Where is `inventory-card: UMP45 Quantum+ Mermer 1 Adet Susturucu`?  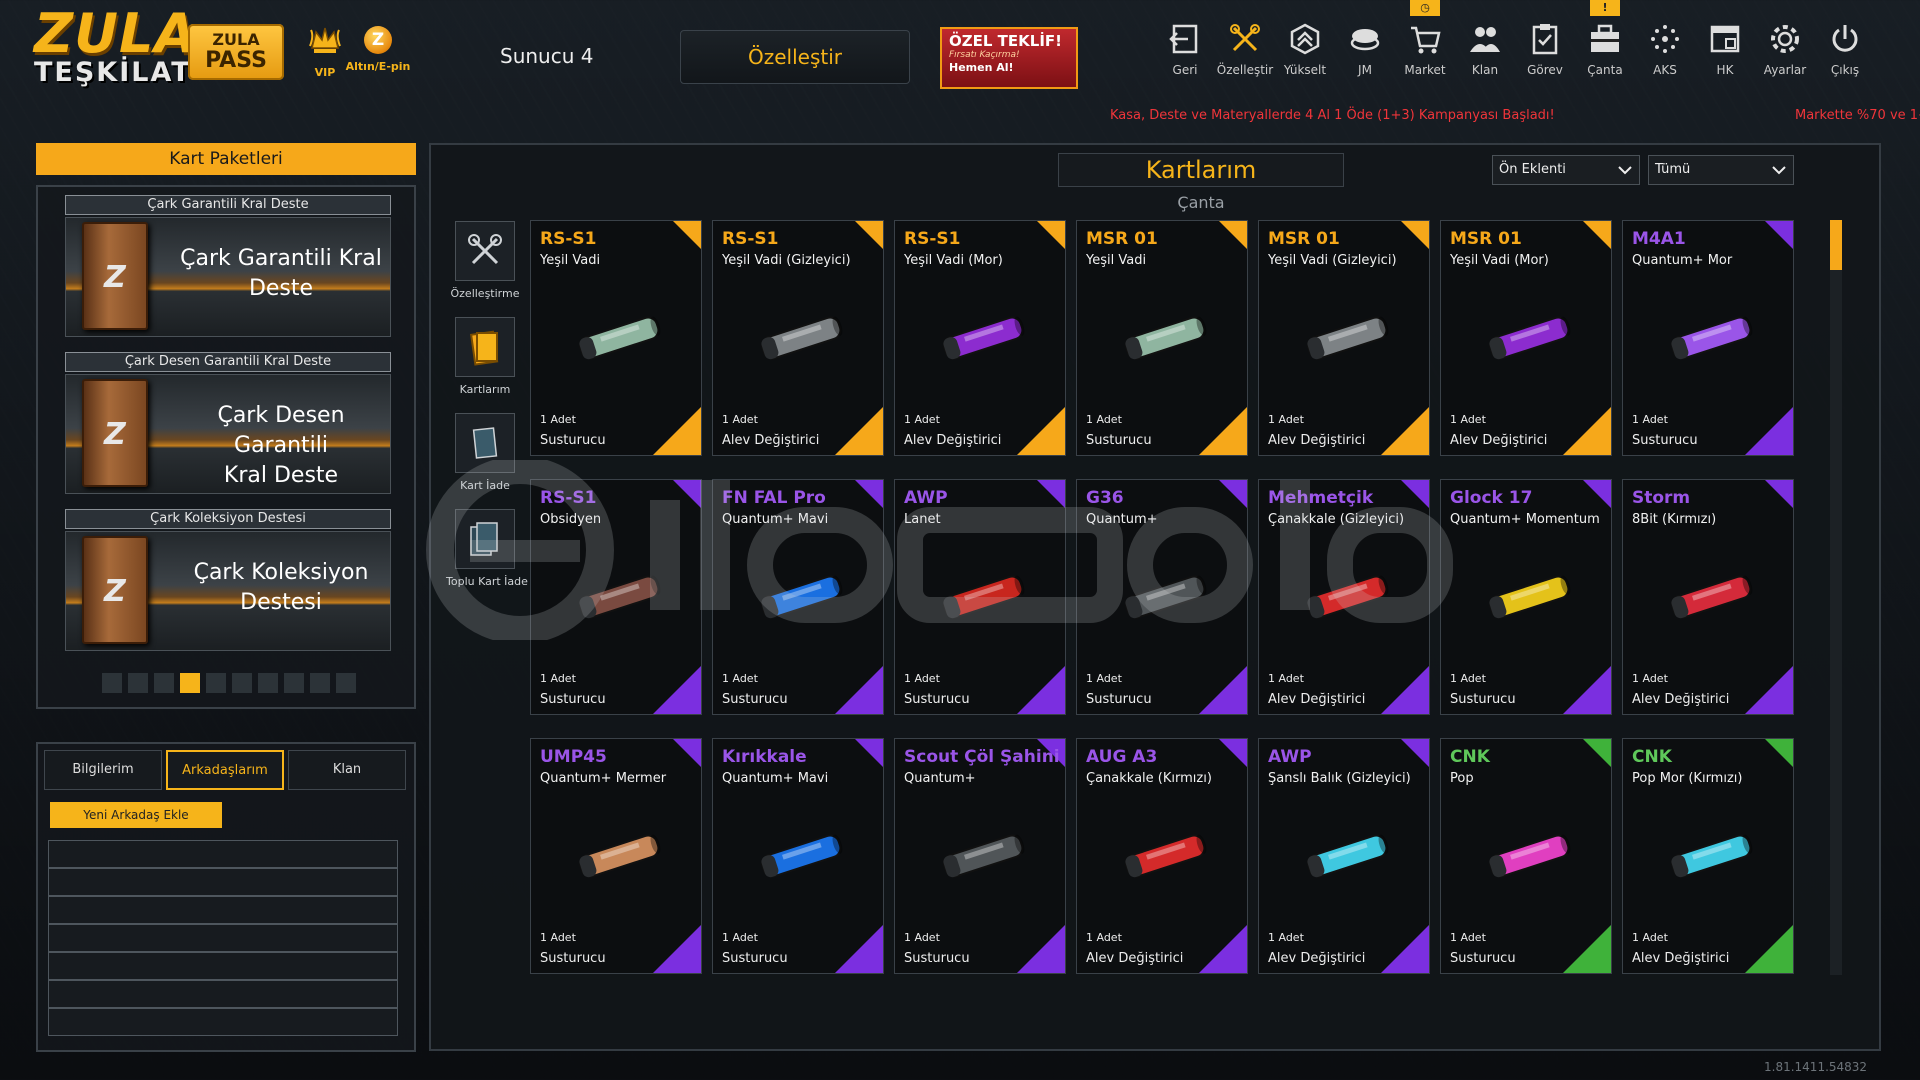 inventory-card: UMP45 Quantum+ Mermer 1 Adet Susturucu is located at coordinates (616, 856).